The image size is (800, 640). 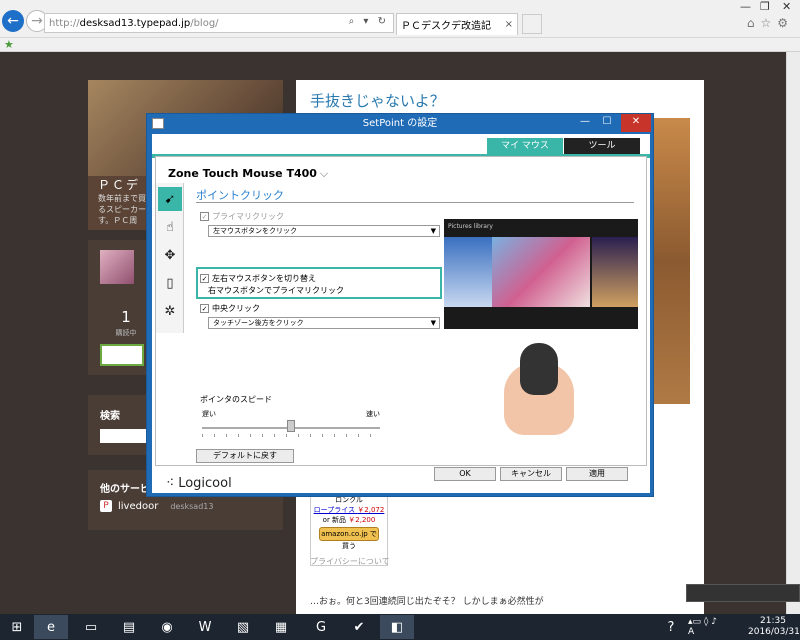 I want to click on setpoint-taskbar-icon: ◧, so click(x=397, y=627).